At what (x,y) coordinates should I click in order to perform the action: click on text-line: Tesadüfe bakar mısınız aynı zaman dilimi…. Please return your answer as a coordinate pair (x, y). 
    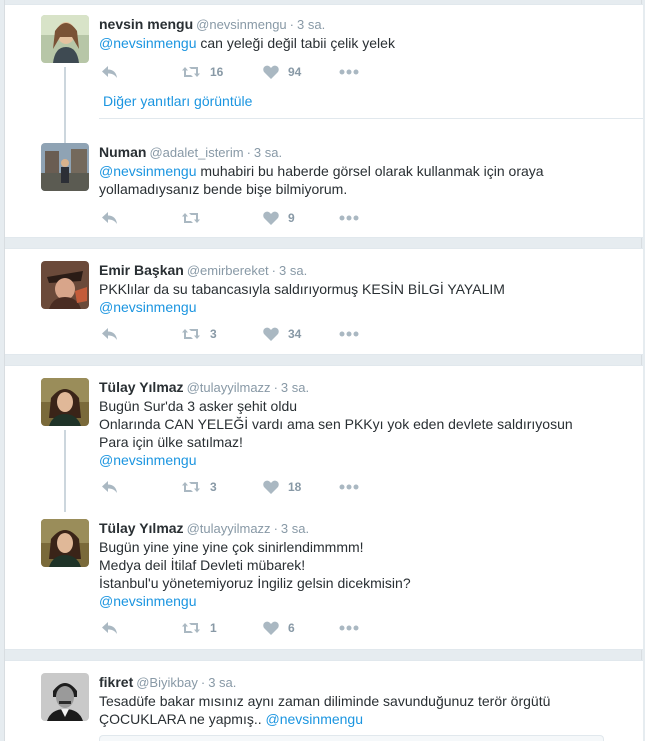
    Looking at the image, I should click on (325, 701).